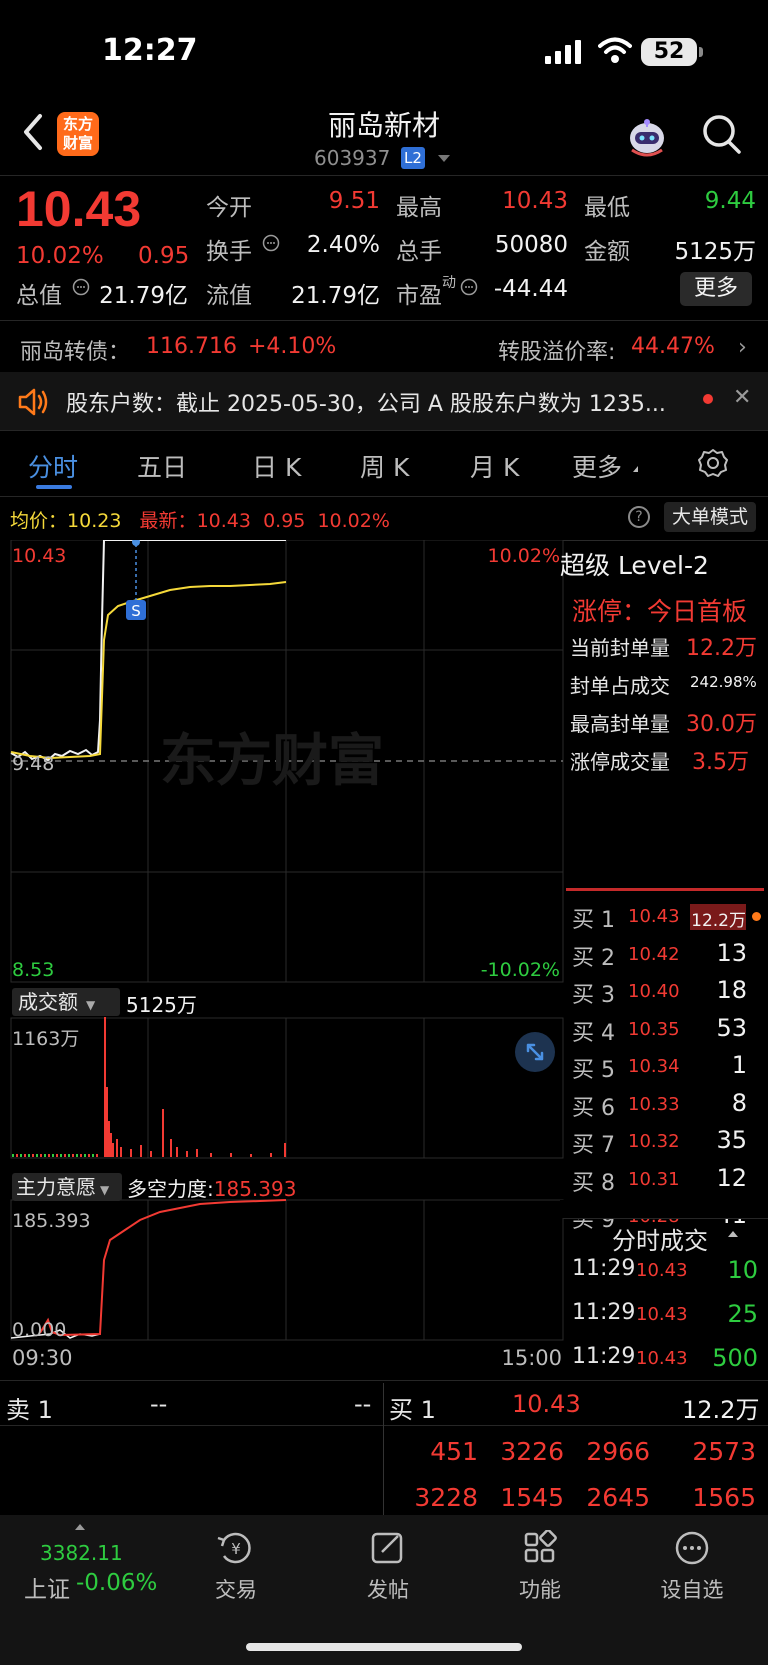  I want to click on wifi-icon, so click(615, 50).